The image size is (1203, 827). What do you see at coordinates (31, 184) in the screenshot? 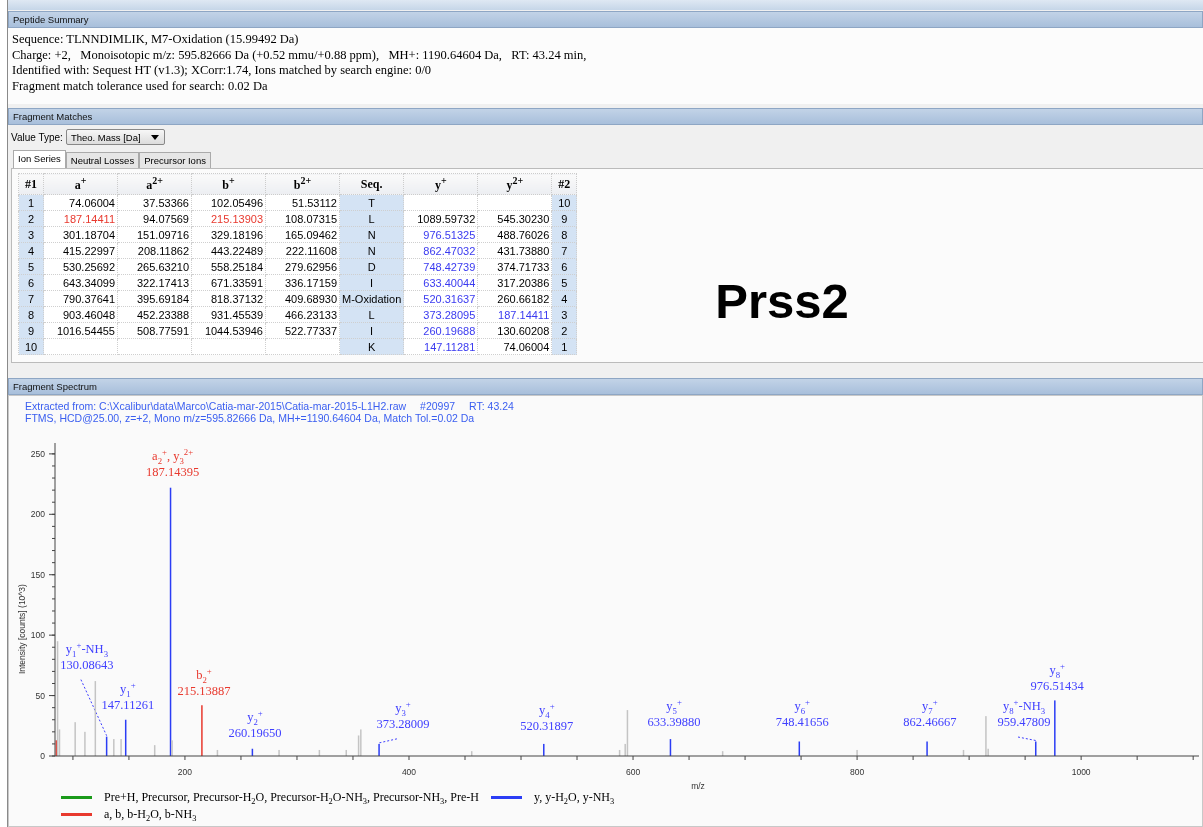
I see `column-header: #1` at bounding box center [31, 184].